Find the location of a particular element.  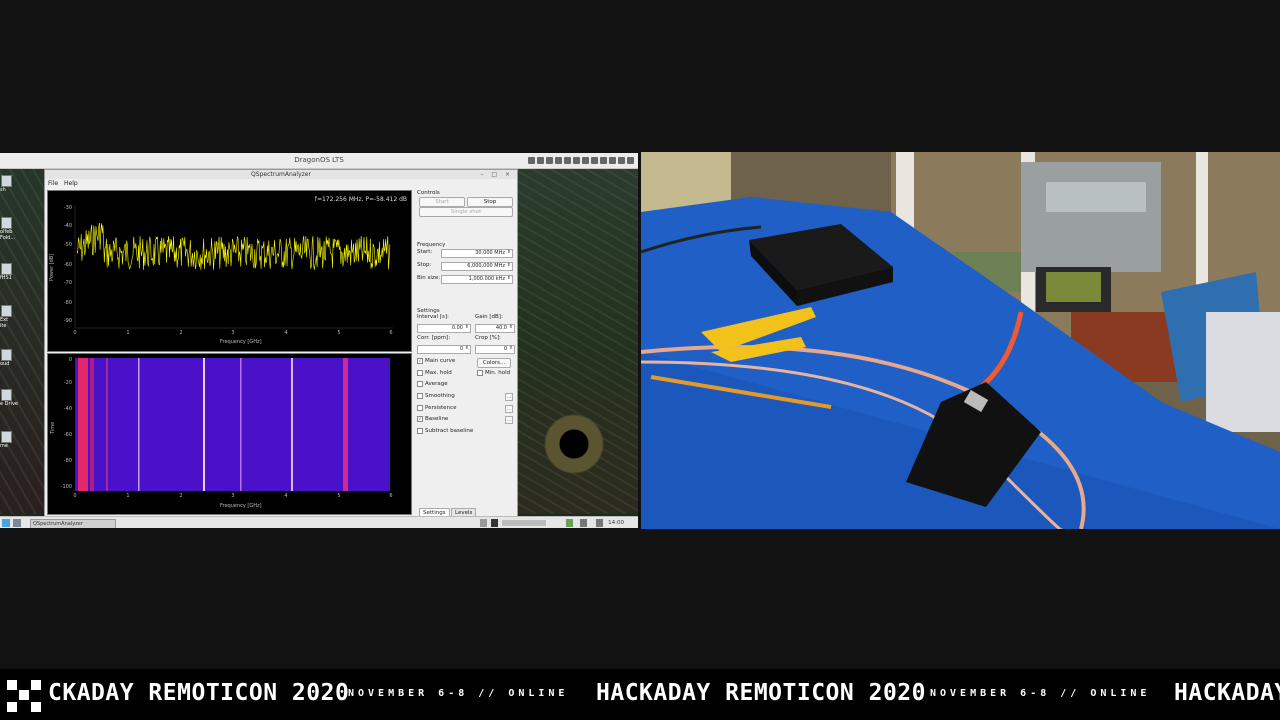

frequency-heading: Frequency is located at coordinates (431, 245).